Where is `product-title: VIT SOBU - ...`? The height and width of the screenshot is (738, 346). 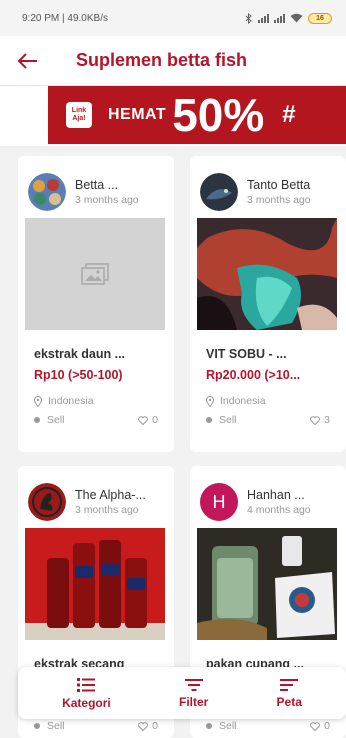 product-title: VIT SOBU - ... is located at coordinates (246, 354).